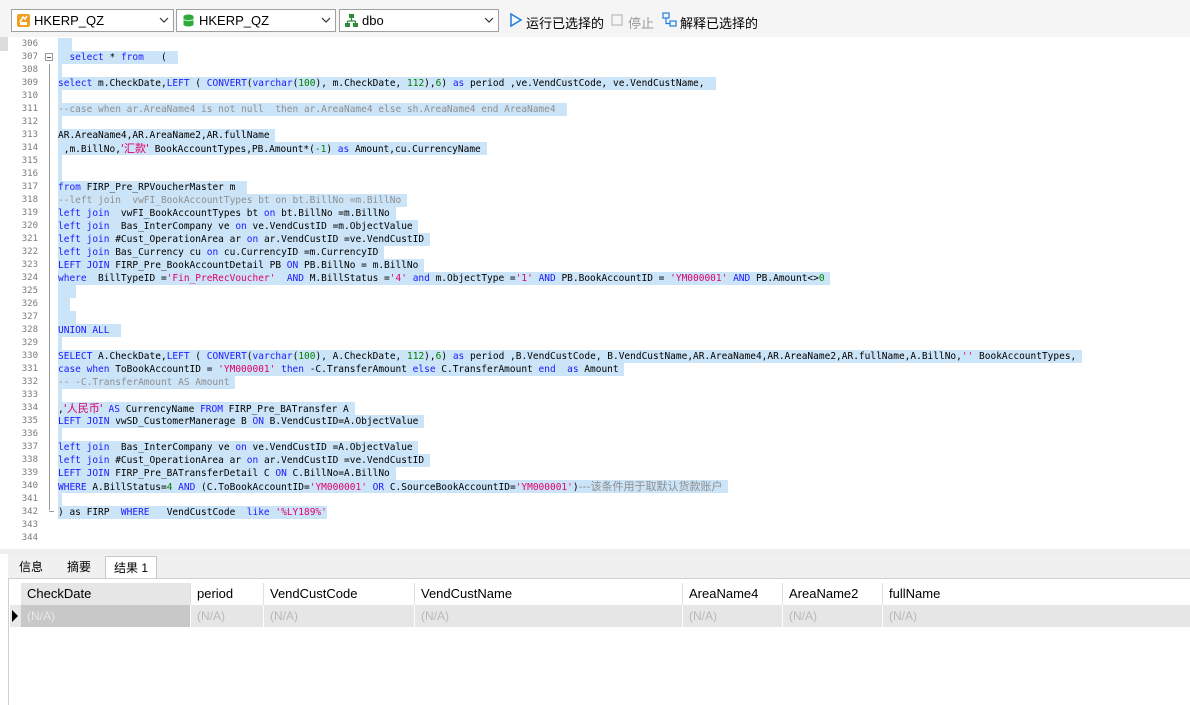  Describe the element at coordinates (29, 187) in the screenshot. I see `line-number: 317` at that location.